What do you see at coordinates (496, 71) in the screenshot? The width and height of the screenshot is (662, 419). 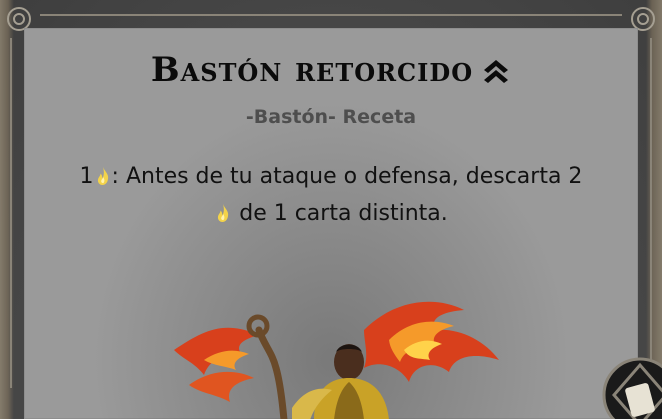 I see `double-chevron-up-icon` at bounding box center [496, 71].